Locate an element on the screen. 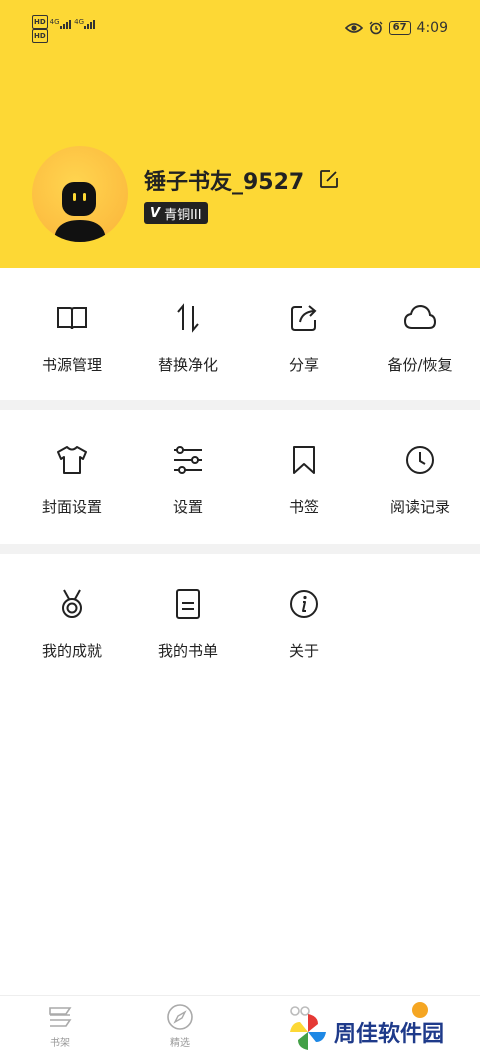 The image size is (480, 1062). watermark: 周佳软件园 is located at coordinates (366, 1032).